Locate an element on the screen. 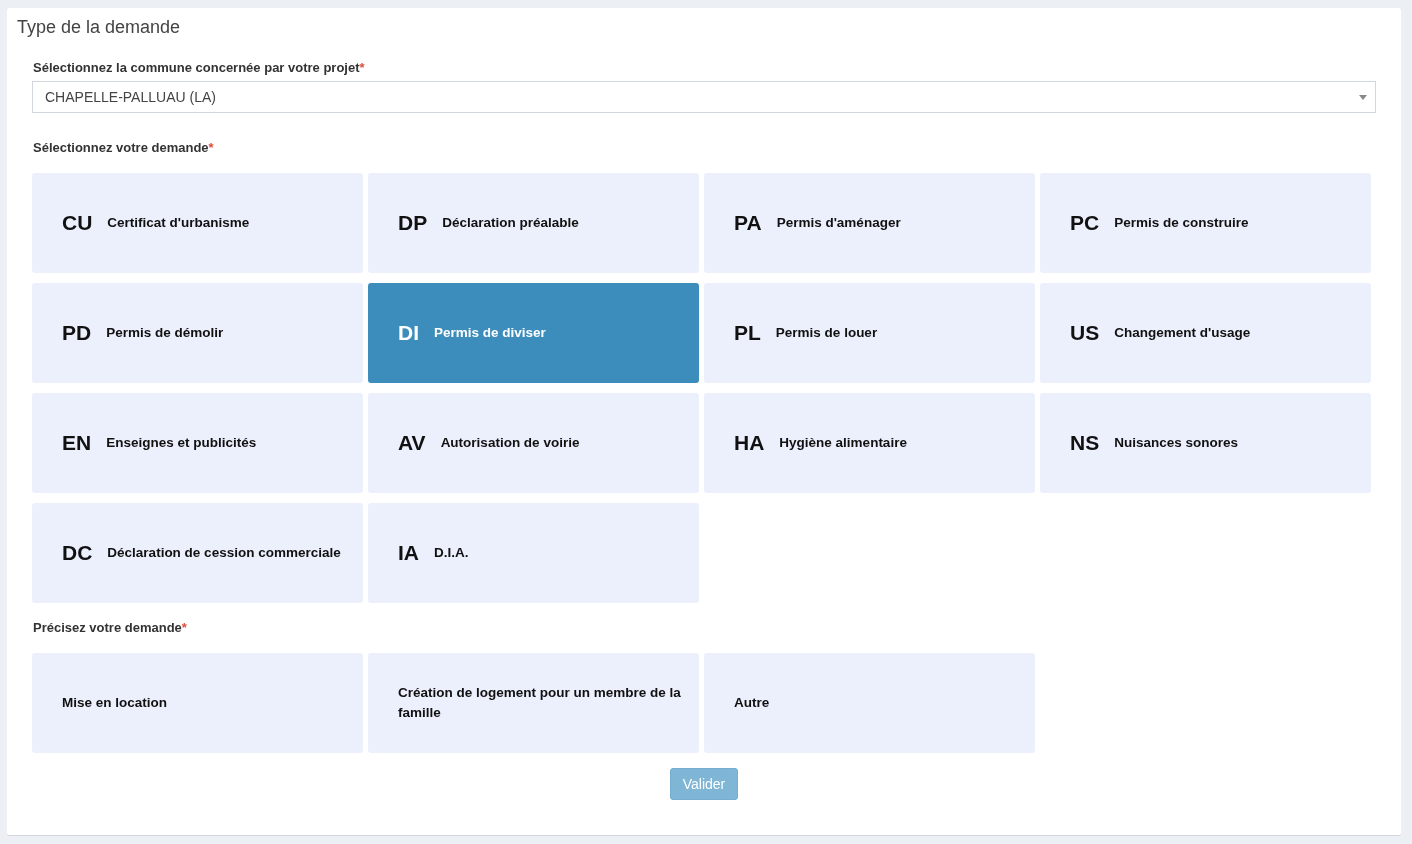 The width and height of the screenshot is (1412, 844). request-type-tile: PC Permis de construire is located at coordinates (1205, 223).